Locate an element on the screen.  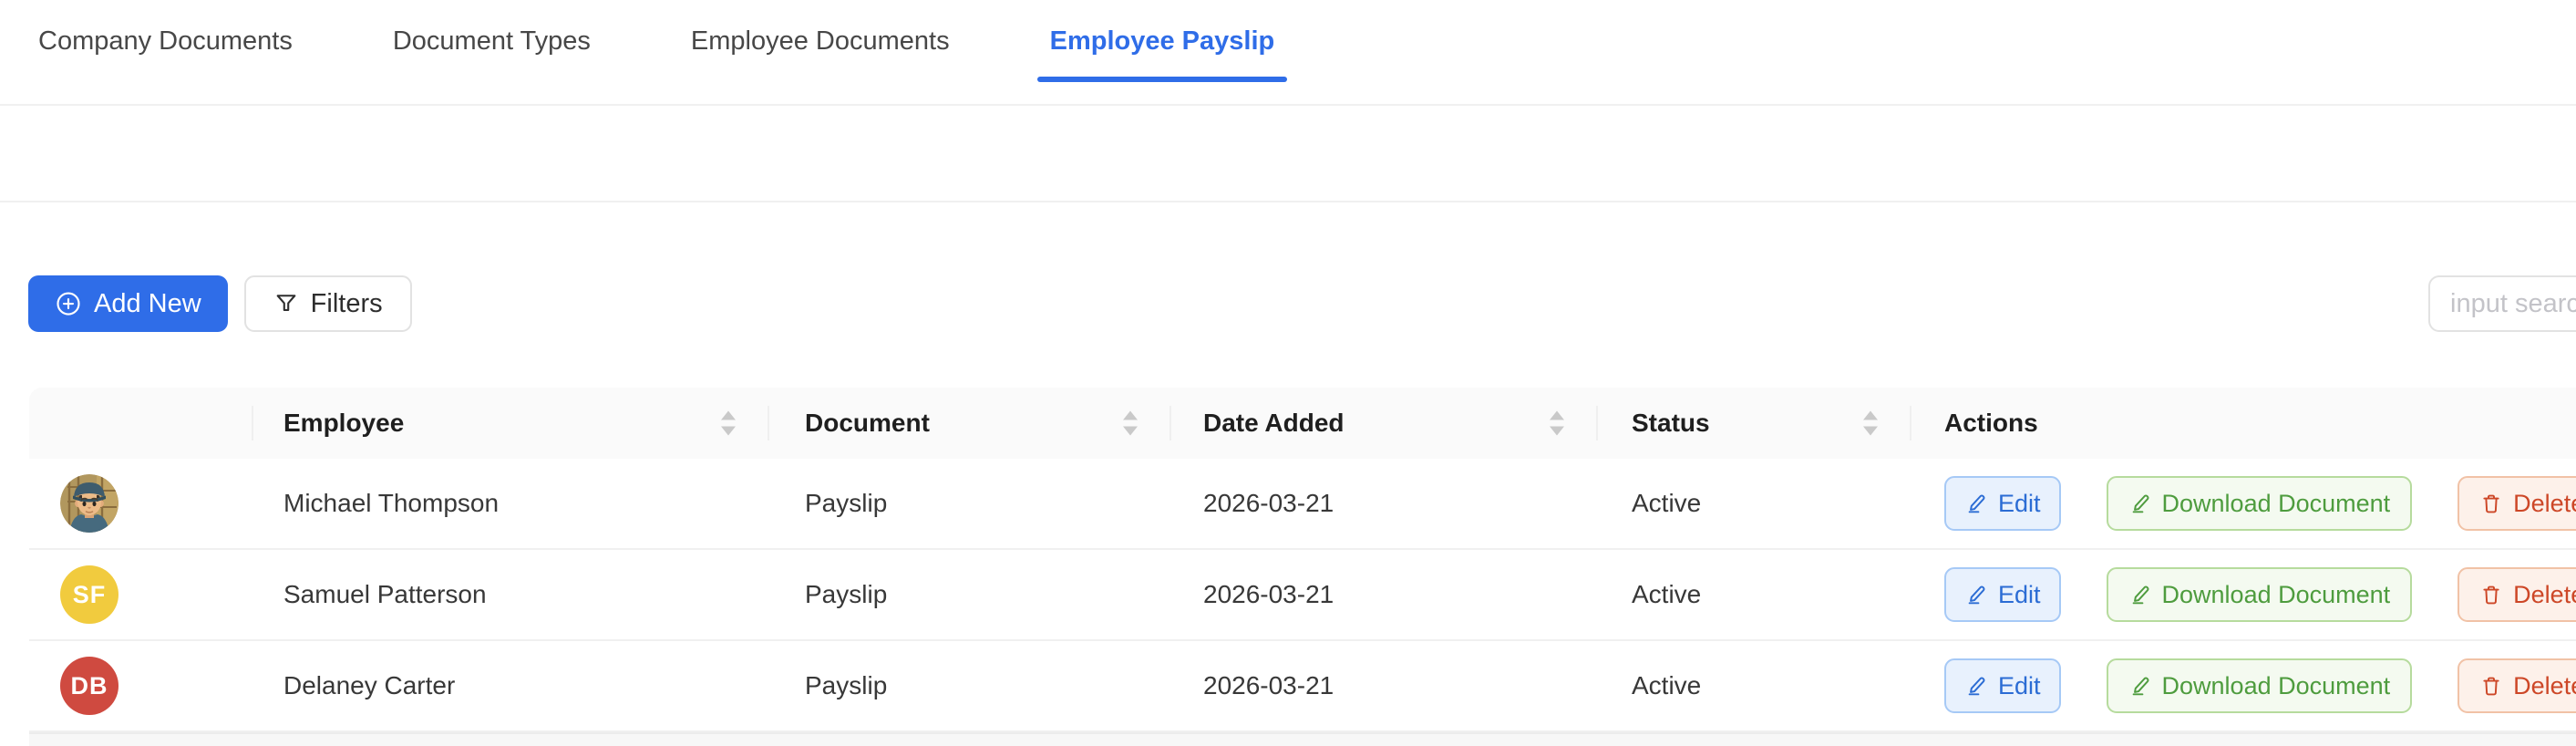
tab-label: Employee Payslip is located at coordinates (1162, 41).